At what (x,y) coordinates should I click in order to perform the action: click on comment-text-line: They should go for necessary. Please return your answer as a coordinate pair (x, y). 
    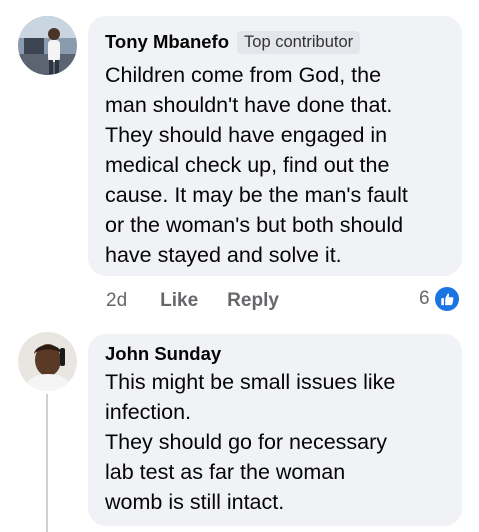
    Looking at the image, I should click on (246, 442).